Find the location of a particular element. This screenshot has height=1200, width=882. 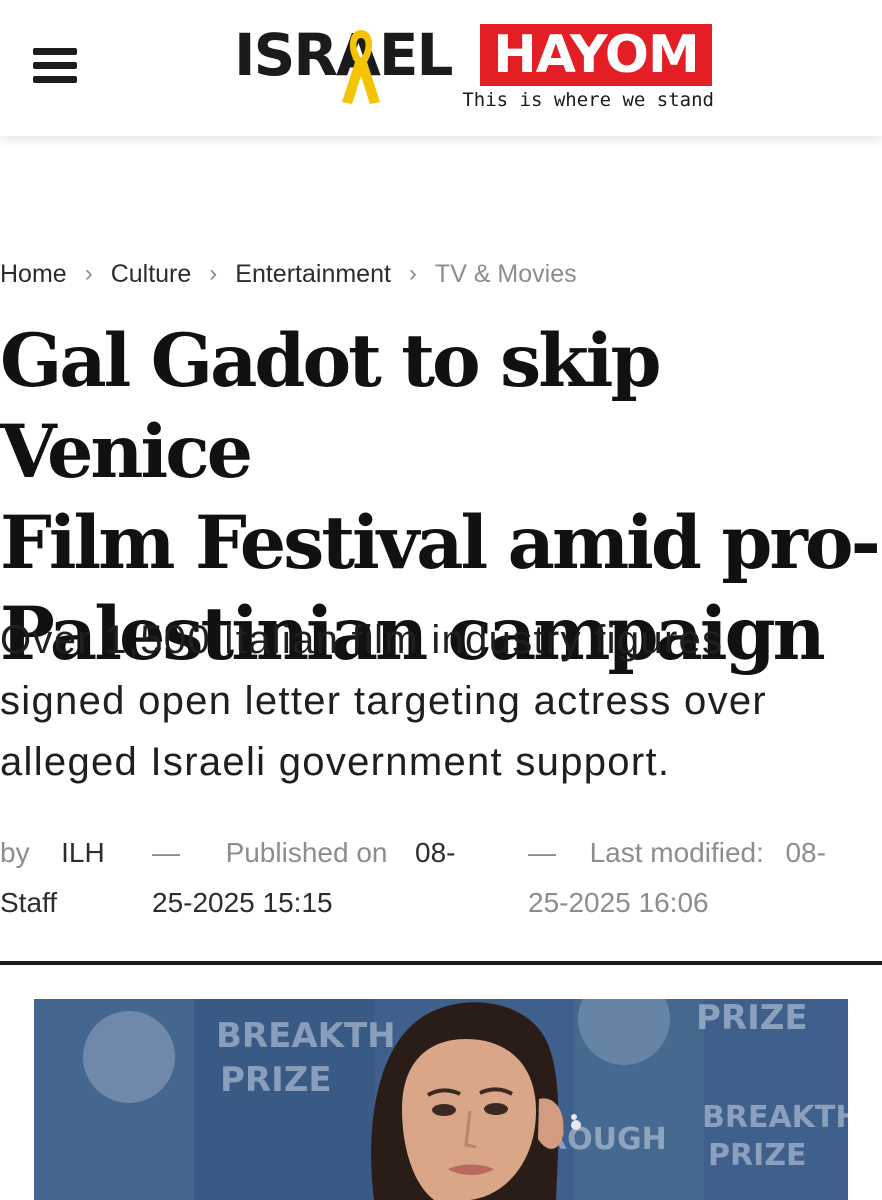

backdrop-text: BREAKTHRO is located at coordinates (775, 1117).